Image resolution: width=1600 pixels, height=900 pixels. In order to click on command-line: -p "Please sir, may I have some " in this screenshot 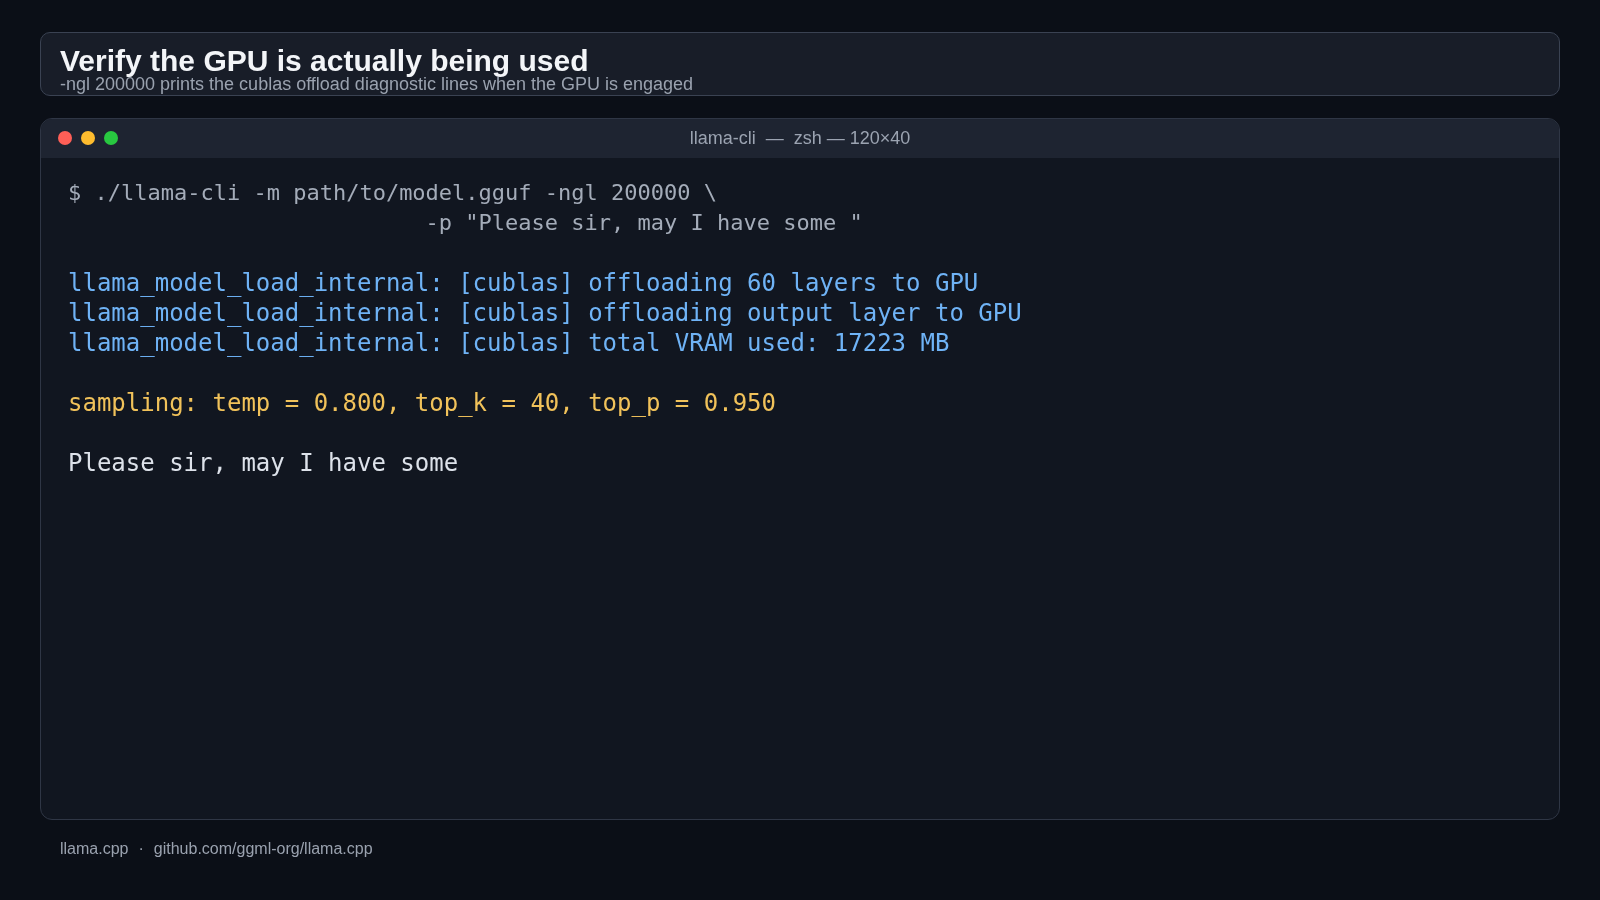, I will do `click(644, 223)`.